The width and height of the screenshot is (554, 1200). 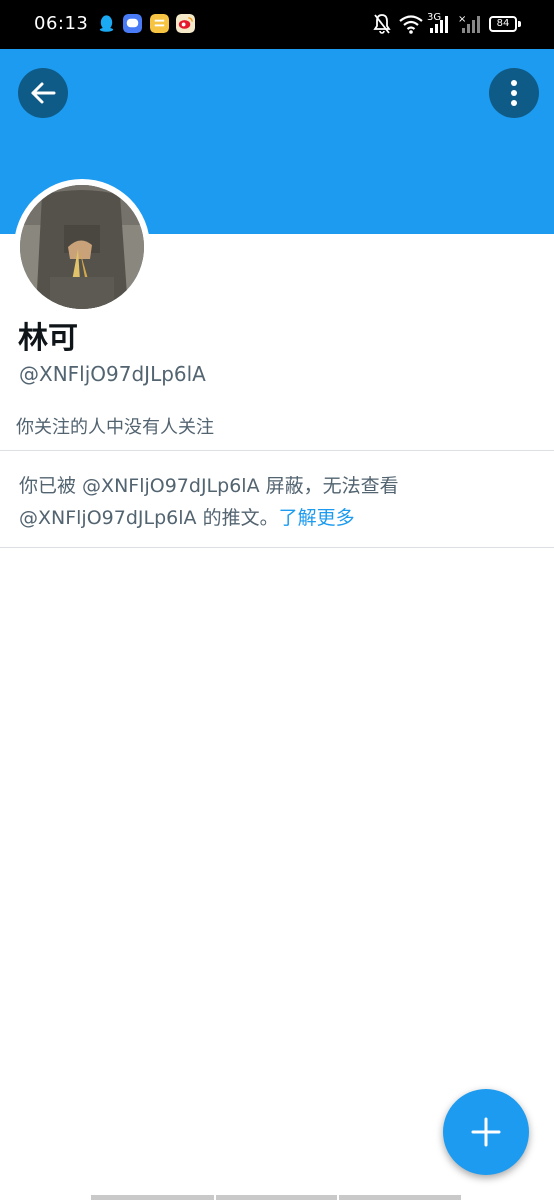 What do you see at coordinates (503, 24) in the screenshot?
I see `battery-indicator: 84` at bounding box center [503, 24].